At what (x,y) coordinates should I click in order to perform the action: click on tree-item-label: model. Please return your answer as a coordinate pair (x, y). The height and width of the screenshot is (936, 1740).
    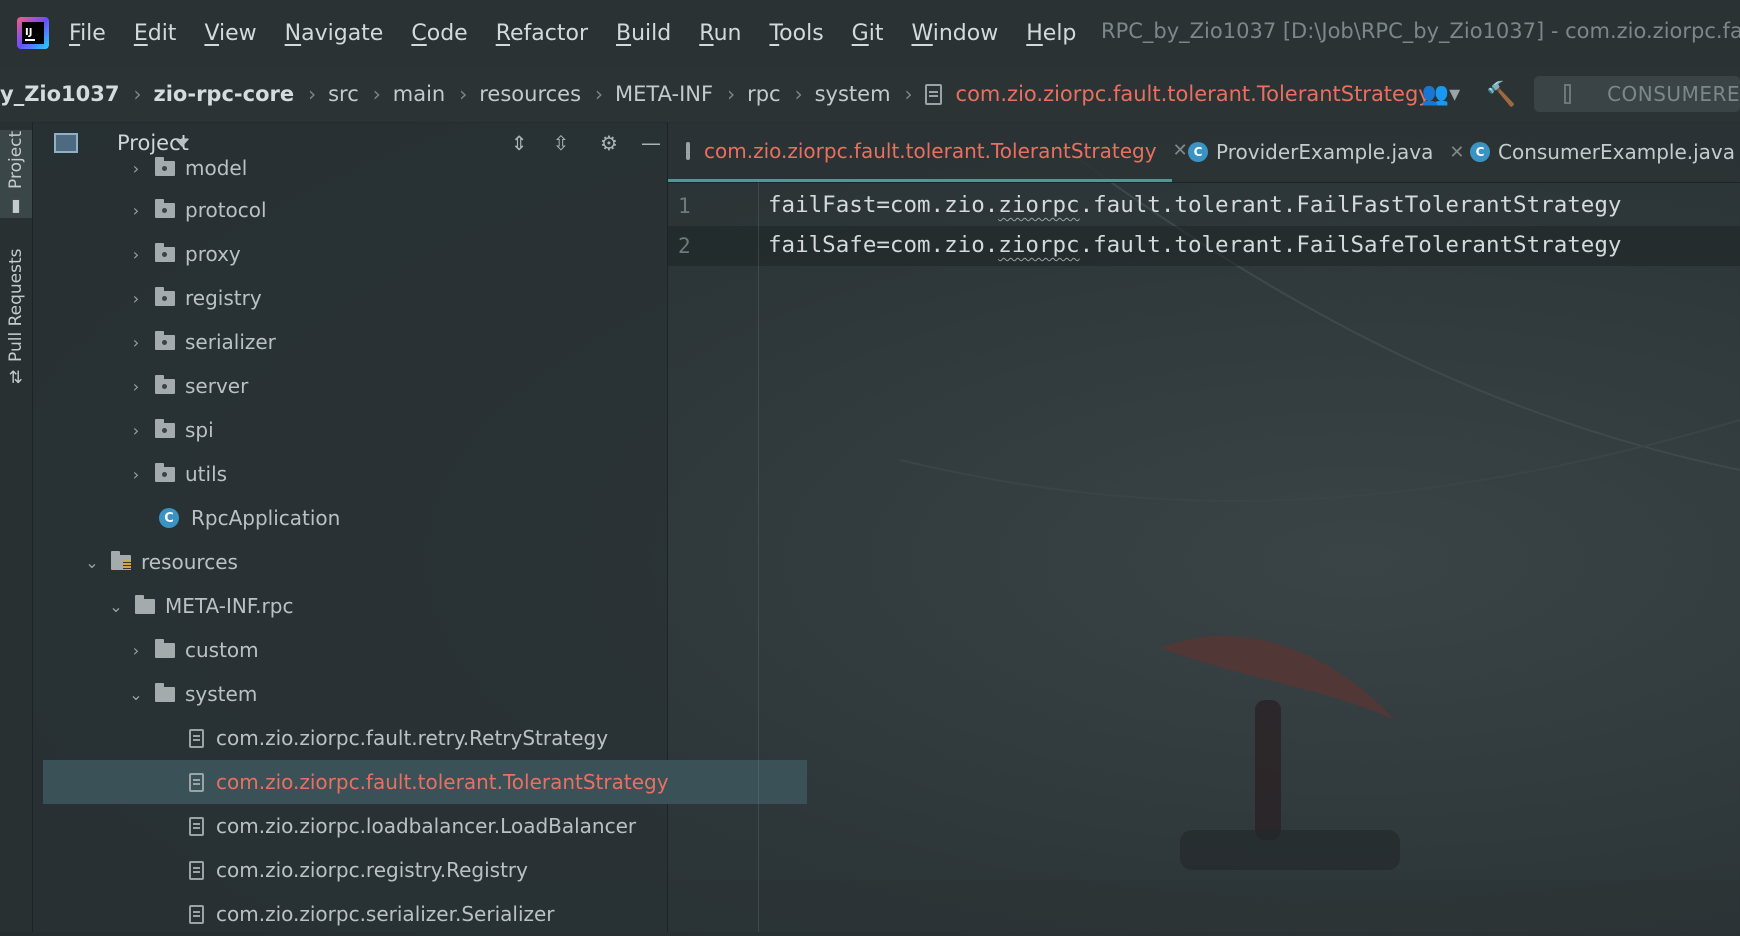
    Looking at the image, I should click on (216, 168).